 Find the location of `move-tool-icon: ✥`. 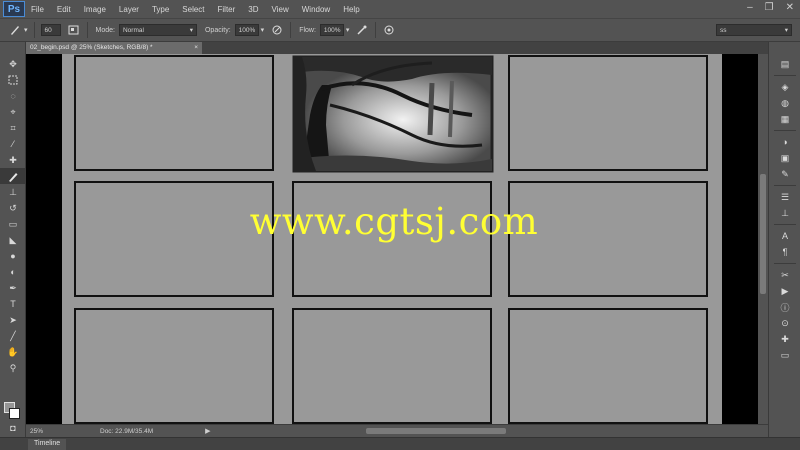

move-tool-icon: ✥ is located at coordinates (13, 64).